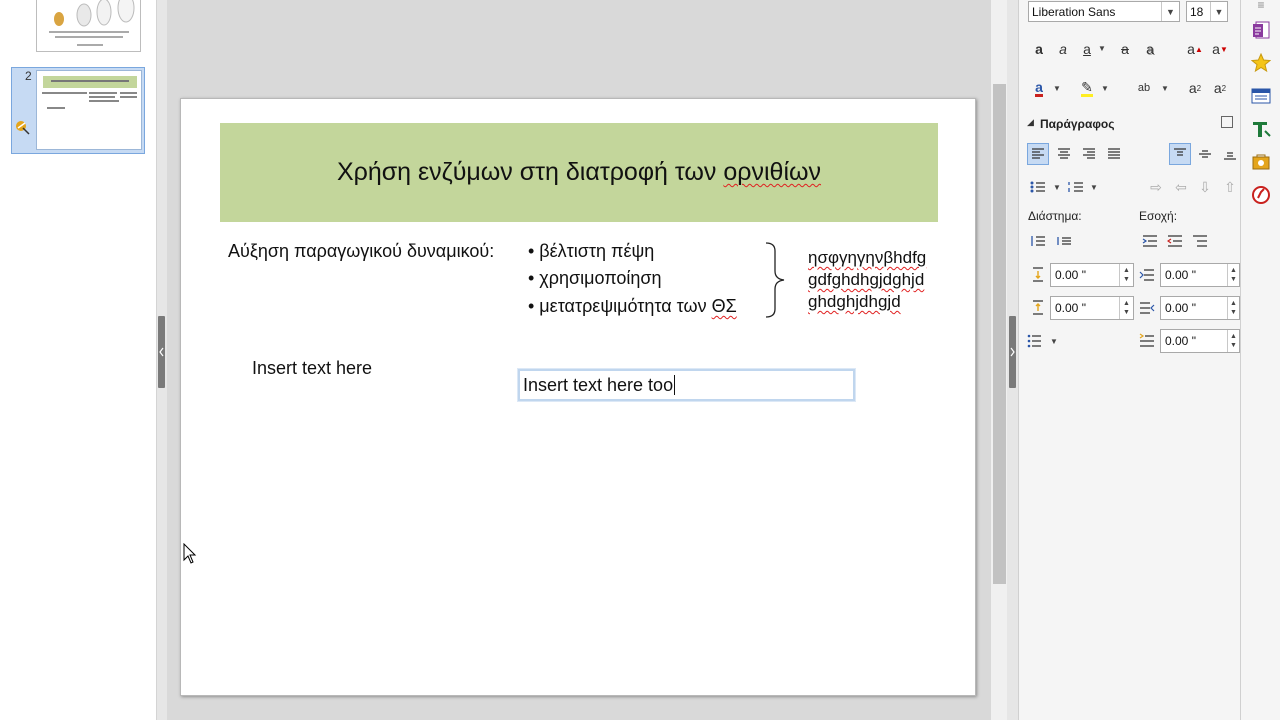  Describe the element at coordinates (999, 334) in the screenshot. I see `vertical-scrollbar-thumb` at that location.